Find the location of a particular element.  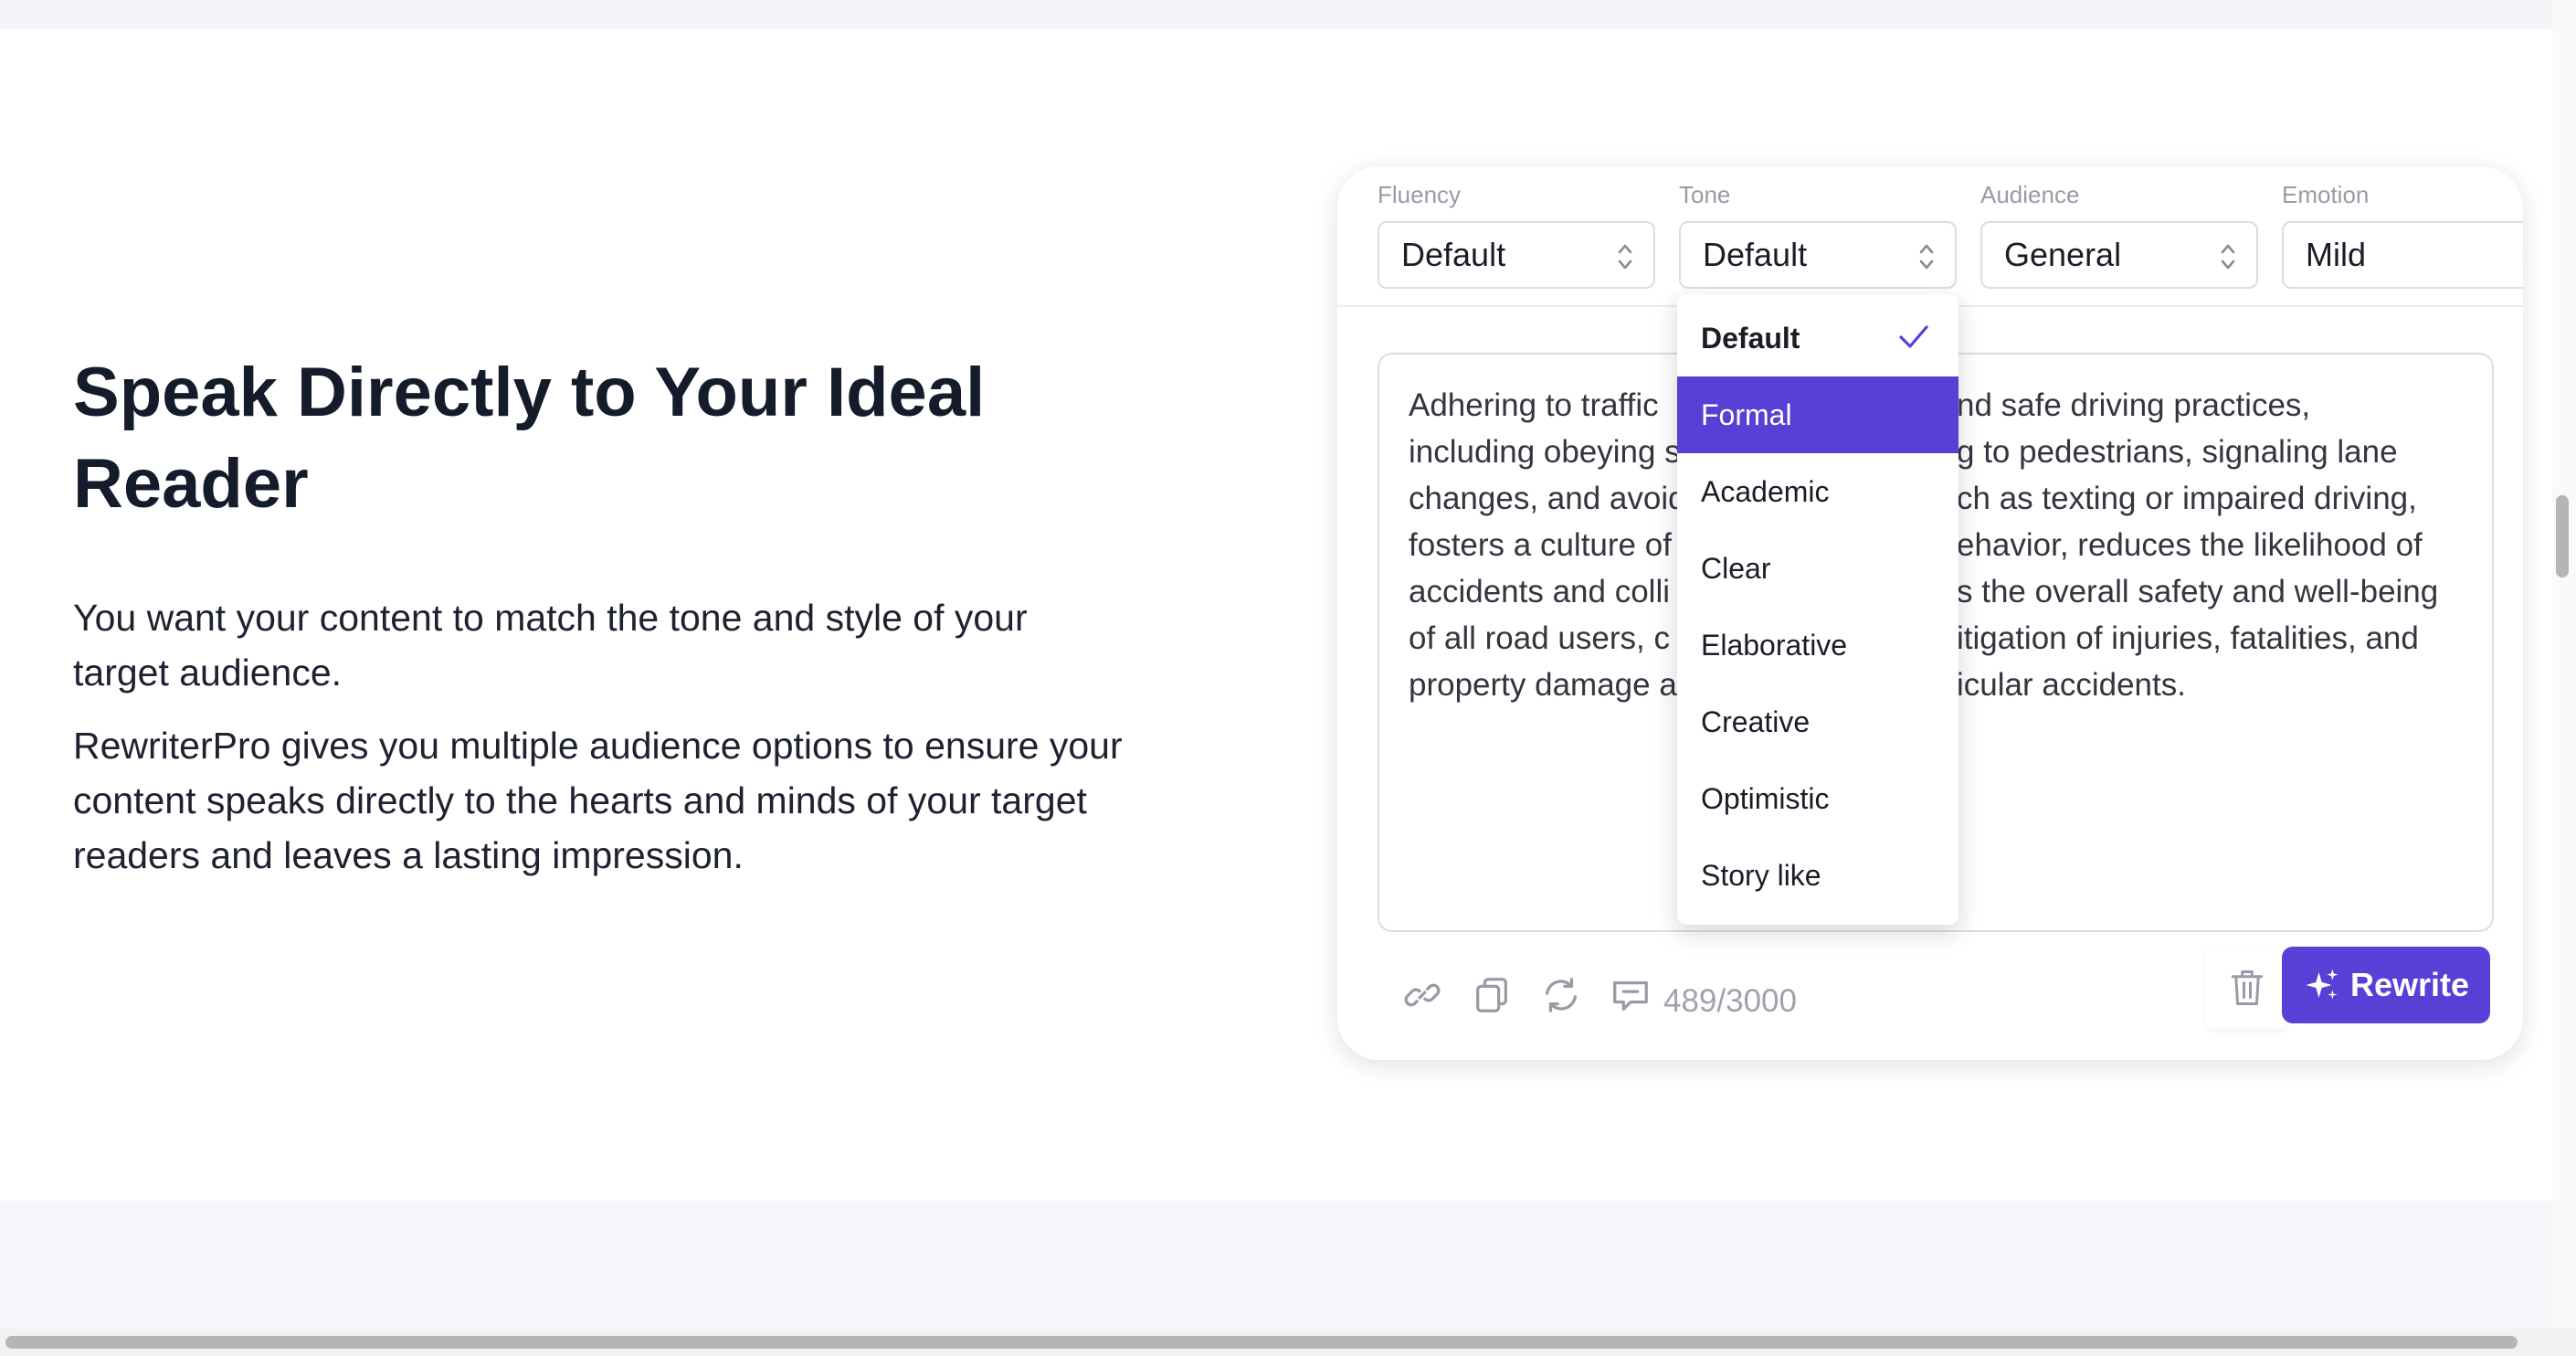

tone-select: Default is located at coordinates (1818, 255).